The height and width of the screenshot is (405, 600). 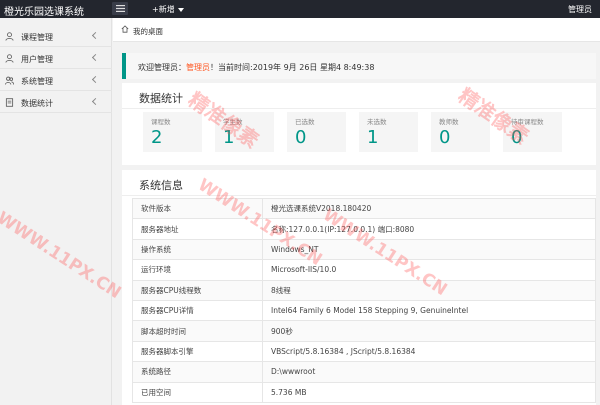 I want to click on welcome-text: 欢迎管理员：管理员！当前时间:2019年 9月 26日 星期4 8:49:38, so click(x=256, y=67).